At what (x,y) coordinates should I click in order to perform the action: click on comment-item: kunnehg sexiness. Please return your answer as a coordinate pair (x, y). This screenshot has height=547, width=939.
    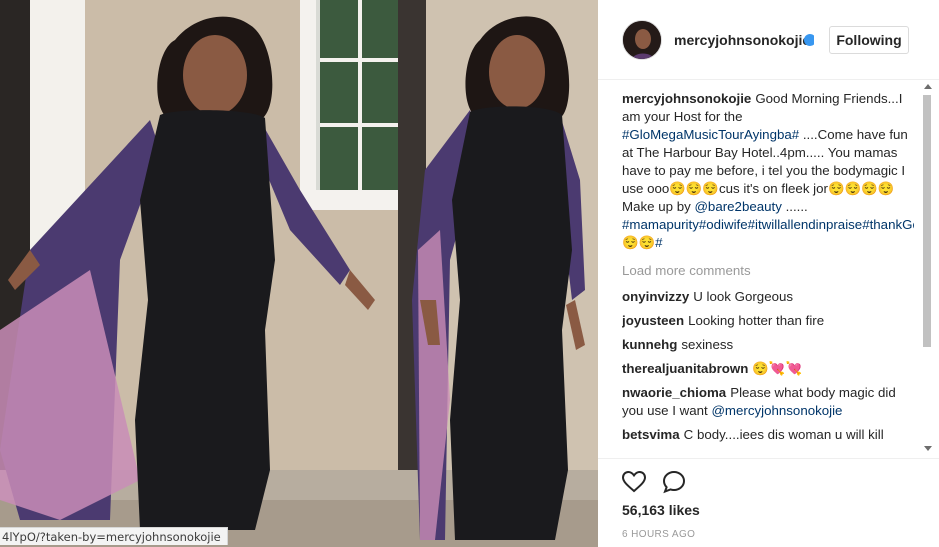
    Looking at the image, I should click on (768, 345).